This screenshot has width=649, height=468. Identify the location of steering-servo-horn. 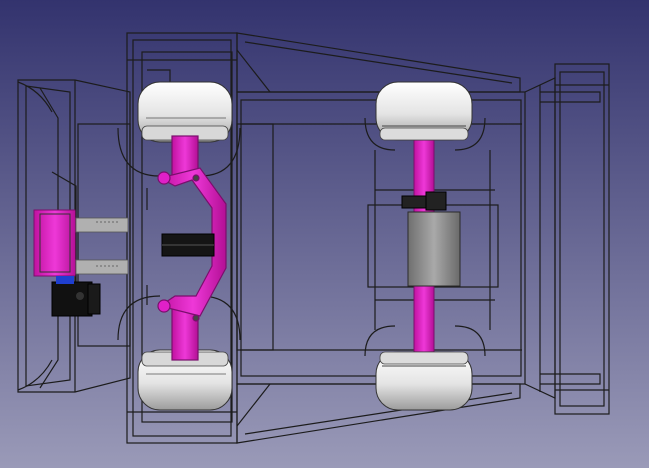
(188, 245).